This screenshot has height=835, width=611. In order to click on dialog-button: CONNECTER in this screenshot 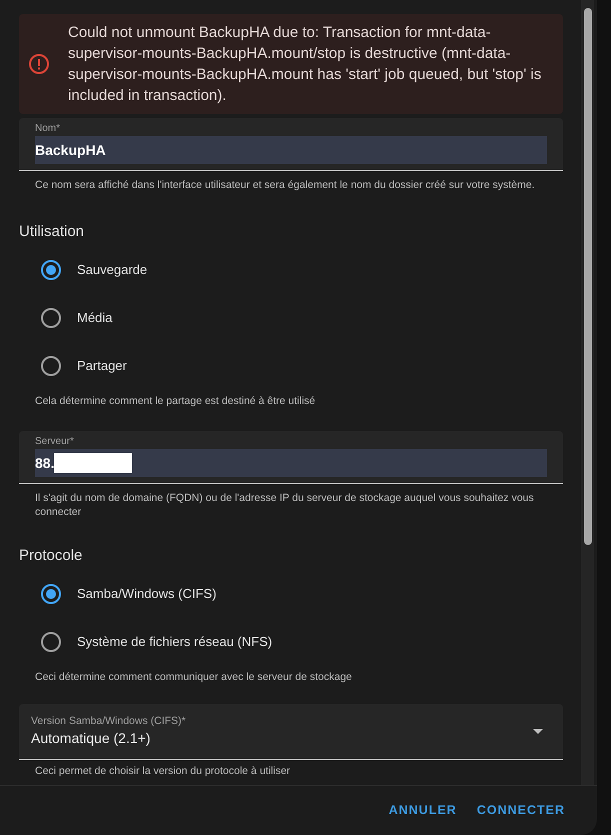, I will do `click(521, 810)`.